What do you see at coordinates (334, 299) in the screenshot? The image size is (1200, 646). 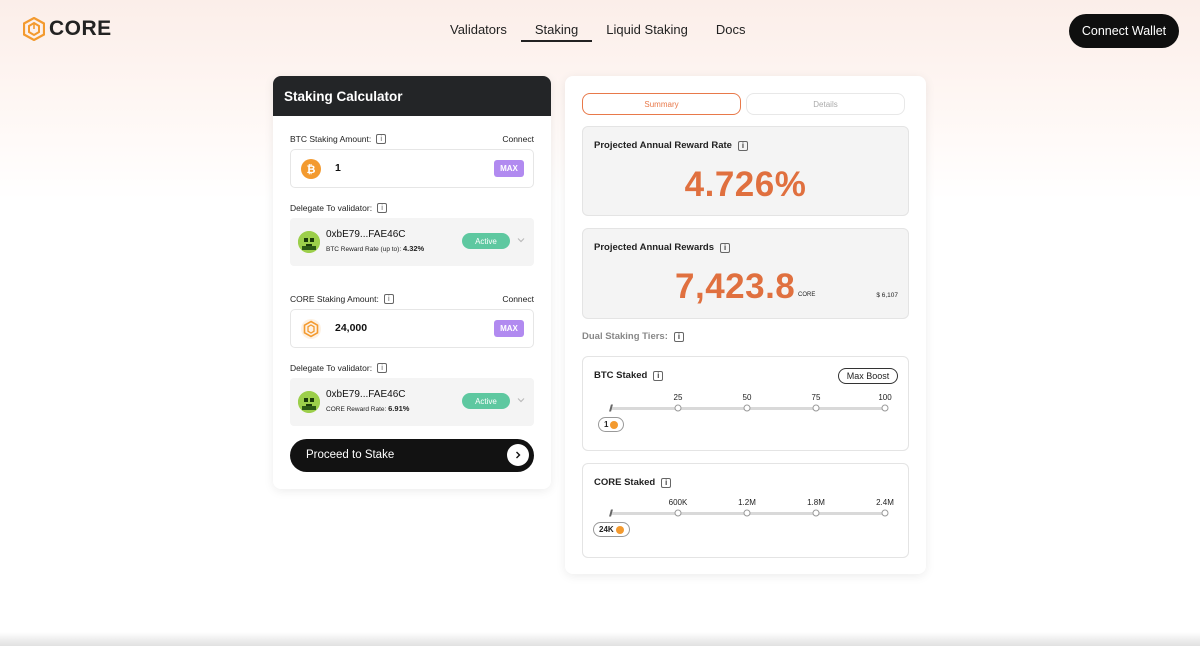 I see `core-amount-label: CORE Staking Amount:` at bounding box center [334, 299].